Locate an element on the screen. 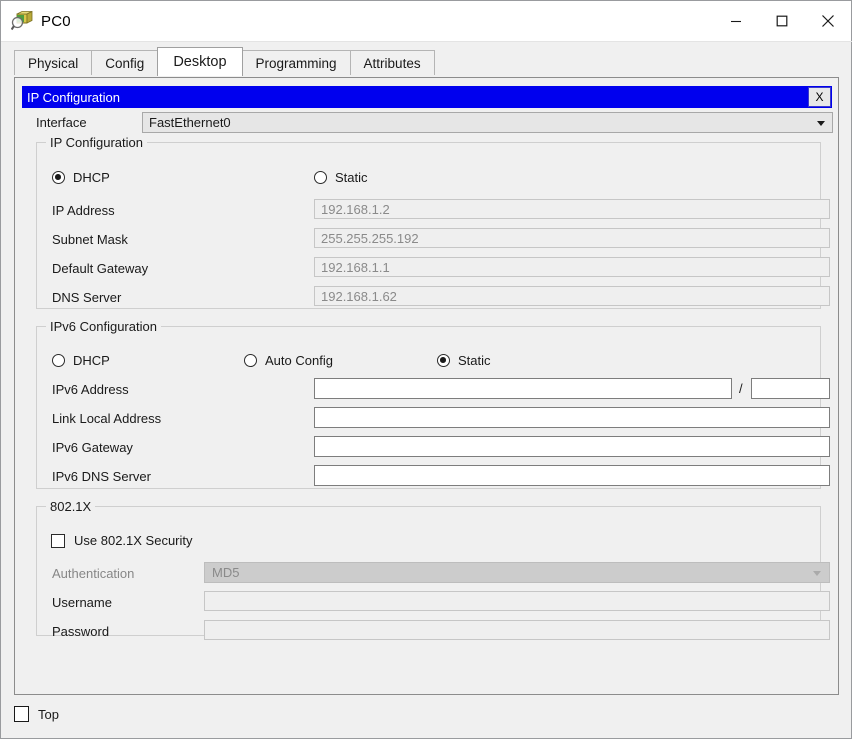 The width and height of the screenshot is (852, 739). username-label: Username is located at coordinates (82, 602).